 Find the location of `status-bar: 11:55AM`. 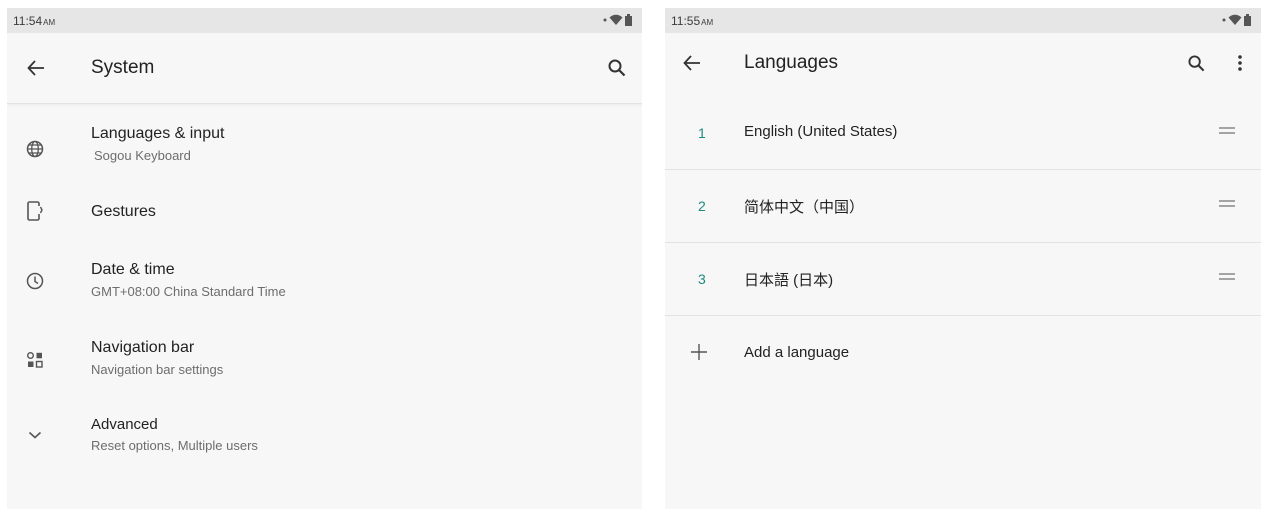

status-bar: 11:55AM is located at coordinates (963, 20).